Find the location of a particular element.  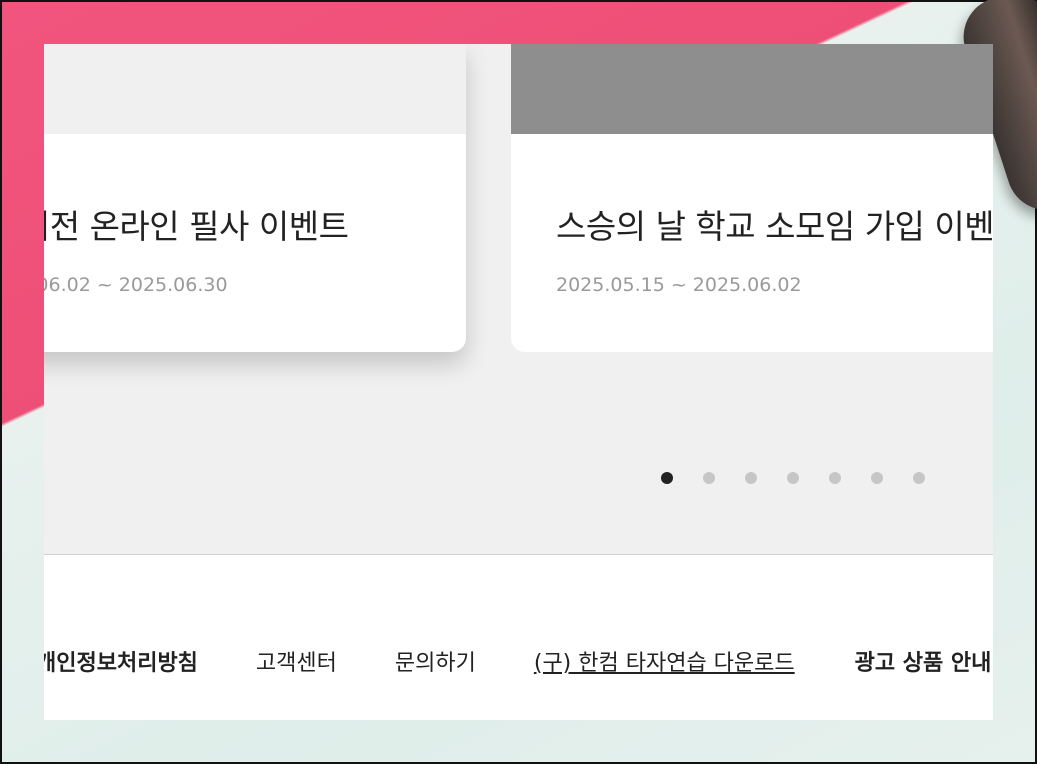

event-card-date: 2025.06.02 ~ 2025.06.30 is located at coordinates (136, 285).